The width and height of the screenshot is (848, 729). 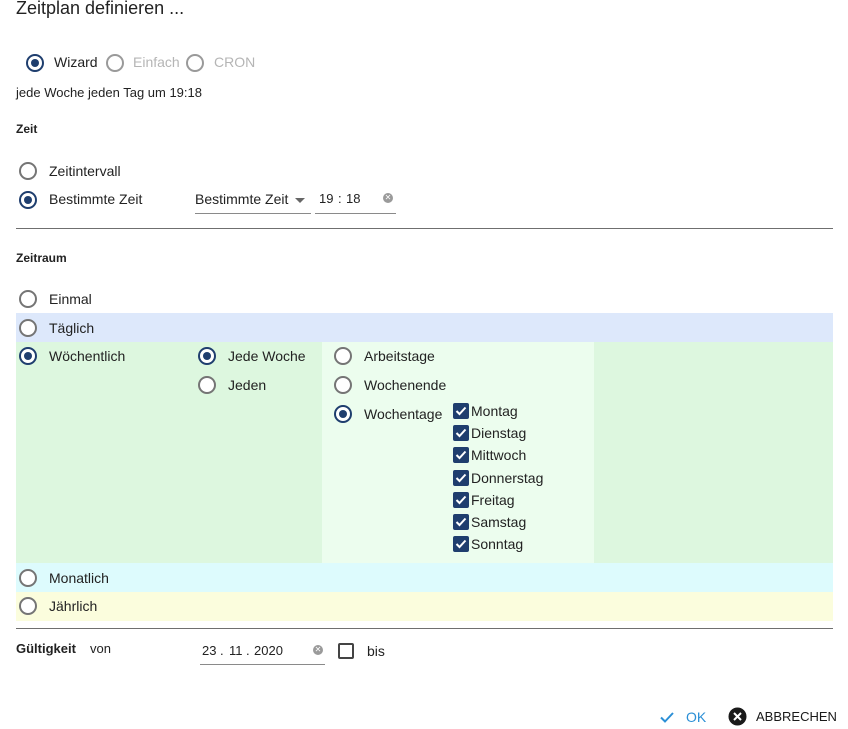 I want to click on wochenende-label: Wochenende, so click(x=405, y=385).